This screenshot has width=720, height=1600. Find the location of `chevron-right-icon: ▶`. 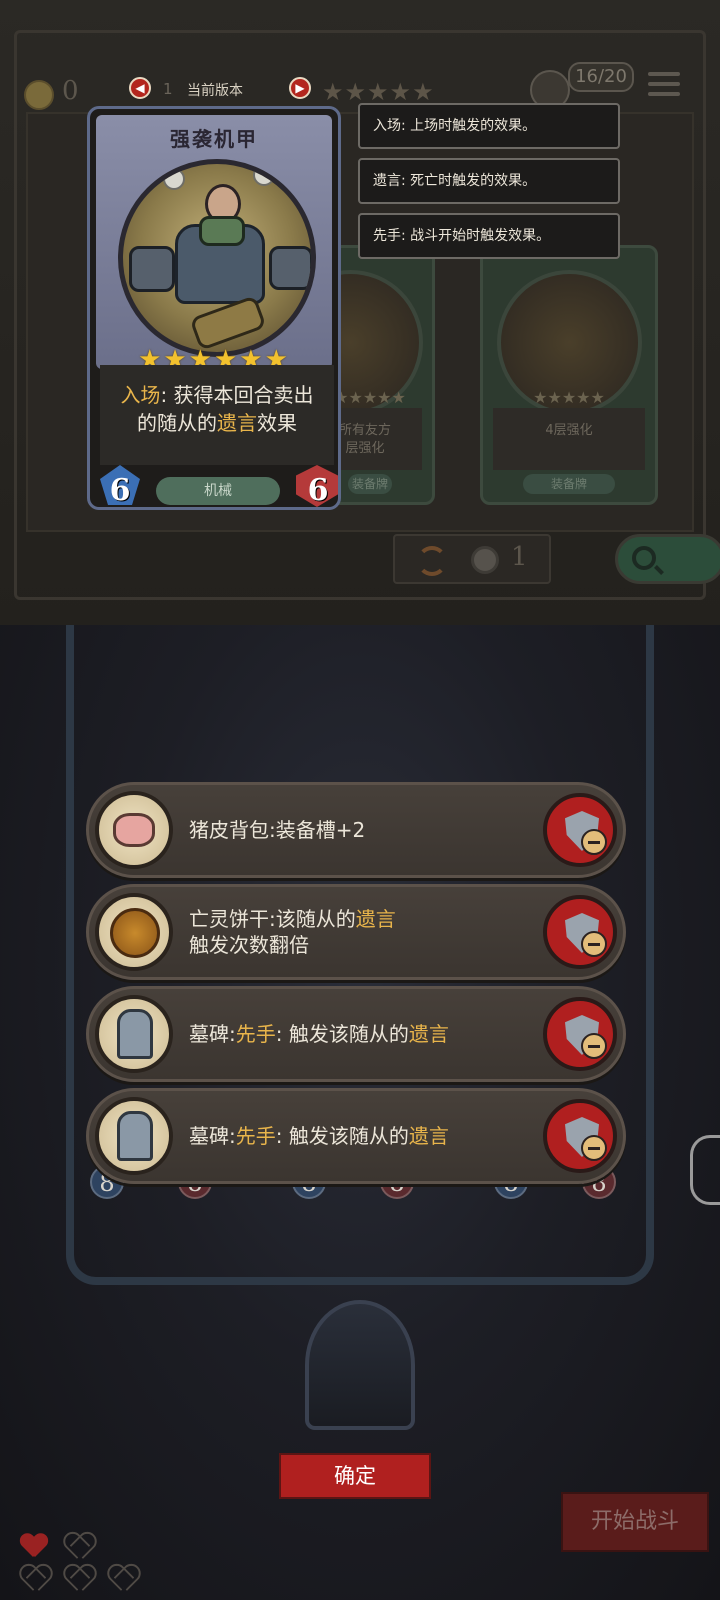

chevron-right-icon: ▶ is located at coordinates (300, 88).